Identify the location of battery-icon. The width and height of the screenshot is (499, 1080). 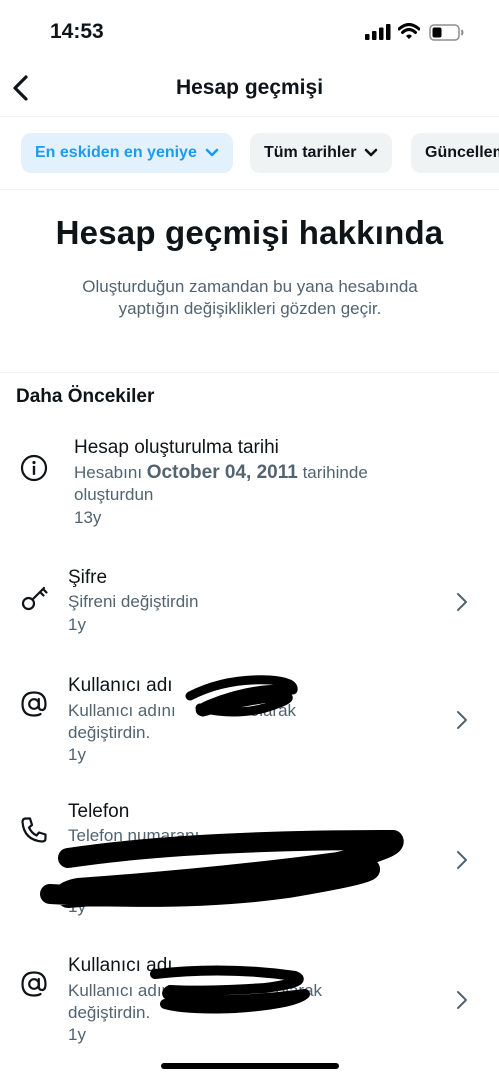
(446, 32).